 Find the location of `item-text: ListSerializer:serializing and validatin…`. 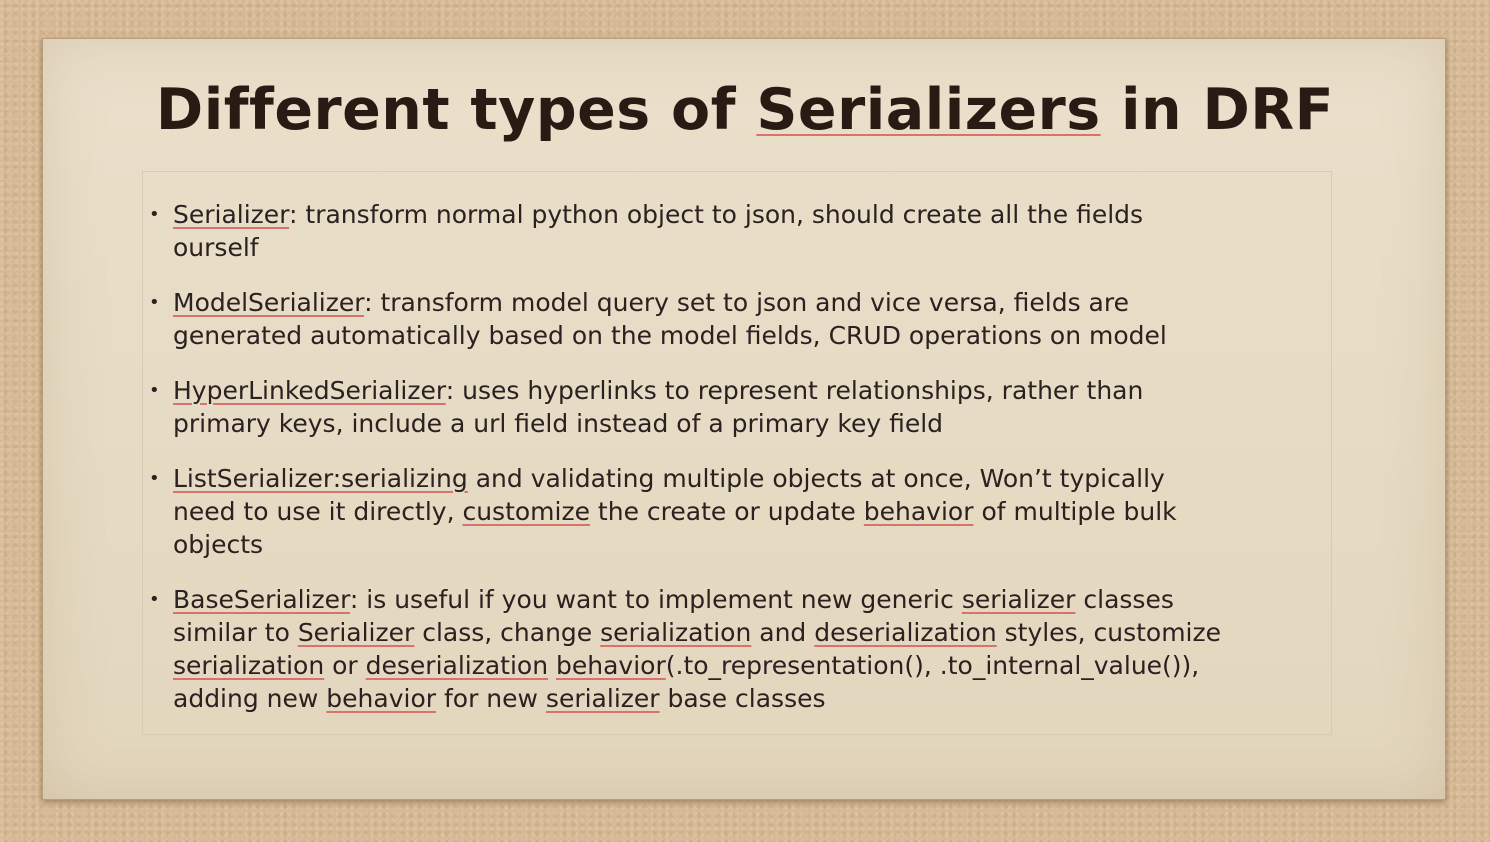

item-text: ListSerializer:serializing and validatin… is located at coordinates (675, 511).